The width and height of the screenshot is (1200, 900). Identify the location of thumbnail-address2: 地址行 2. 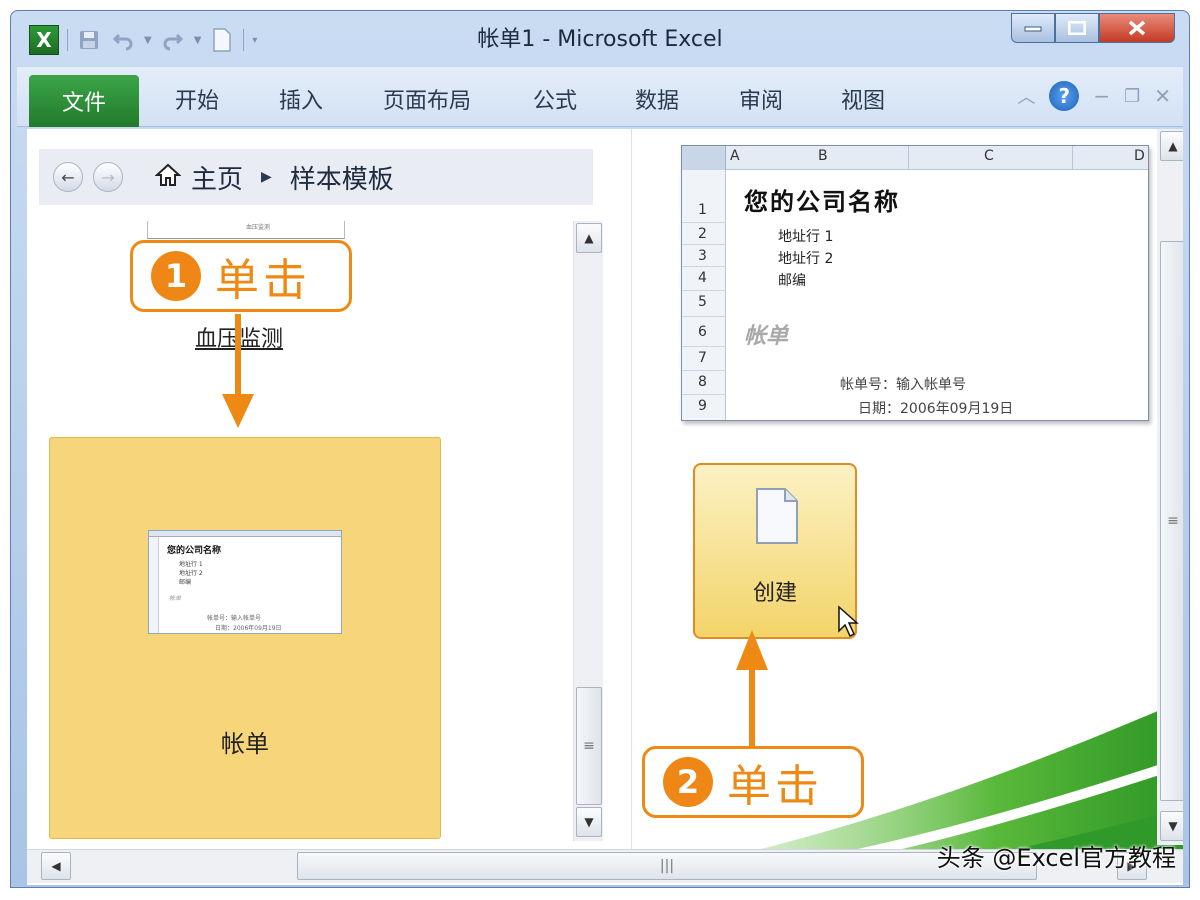
(191, 573).